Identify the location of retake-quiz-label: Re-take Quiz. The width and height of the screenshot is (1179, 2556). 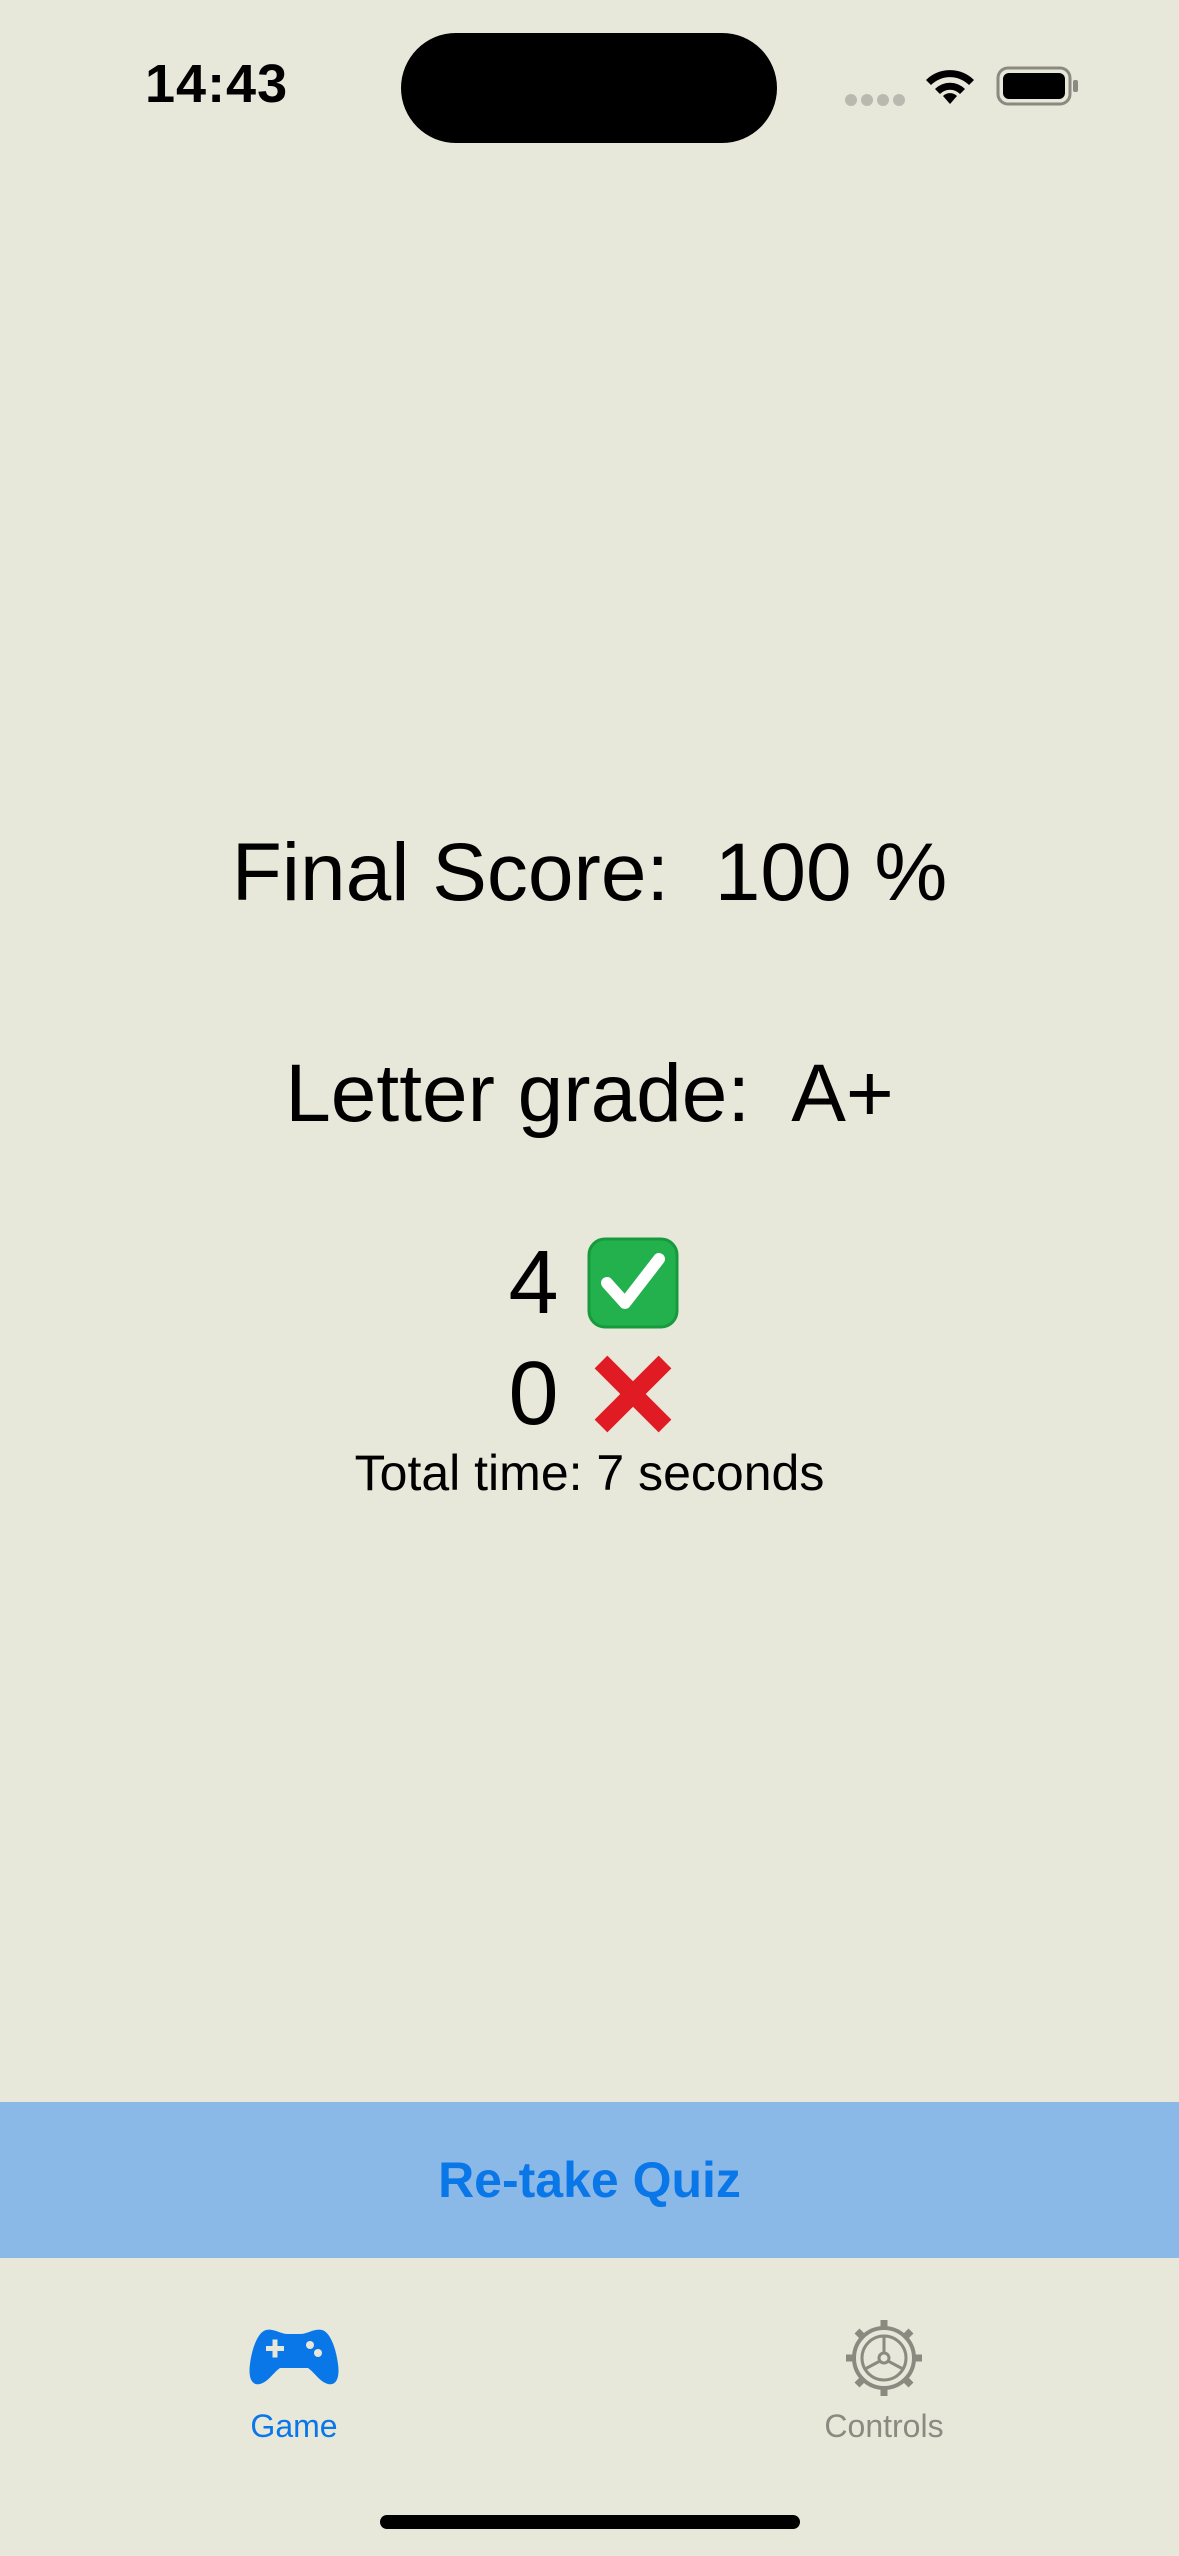
(589, 2180).